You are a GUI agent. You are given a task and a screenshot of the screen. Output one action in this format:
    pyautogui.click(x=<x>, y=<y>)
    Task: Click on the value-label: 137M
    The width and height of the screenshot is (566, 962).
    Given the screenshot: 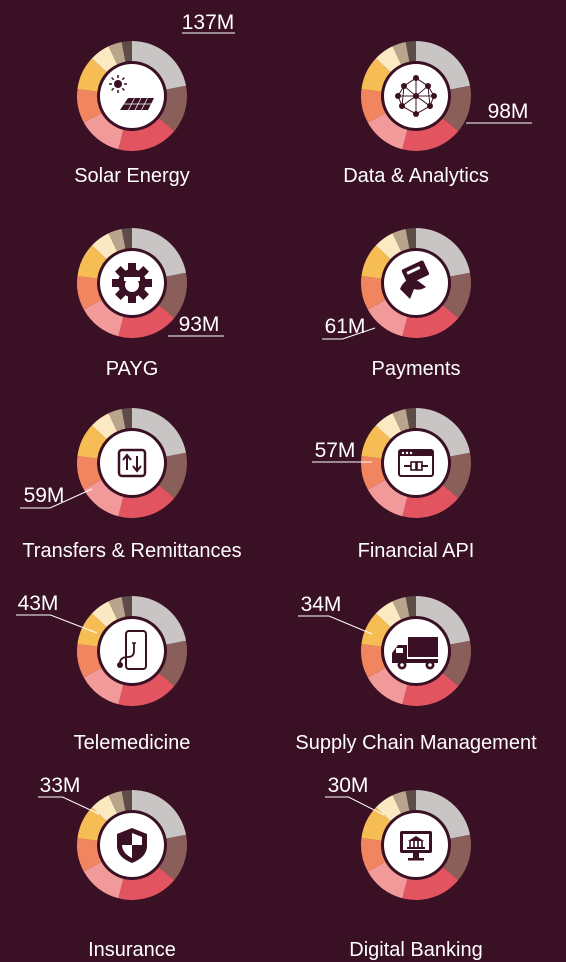 What is the action you would take?
    pyautogui.click(x=208, y=22)
    